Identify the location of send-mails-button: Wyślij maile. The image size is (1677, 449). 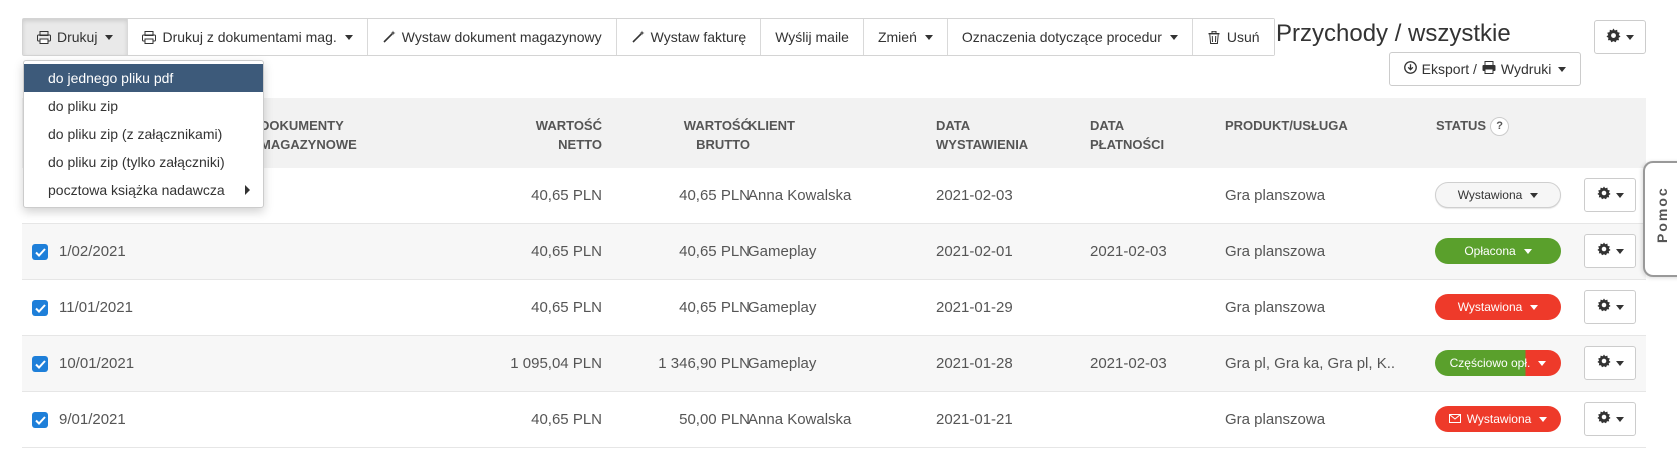
(812, 37).